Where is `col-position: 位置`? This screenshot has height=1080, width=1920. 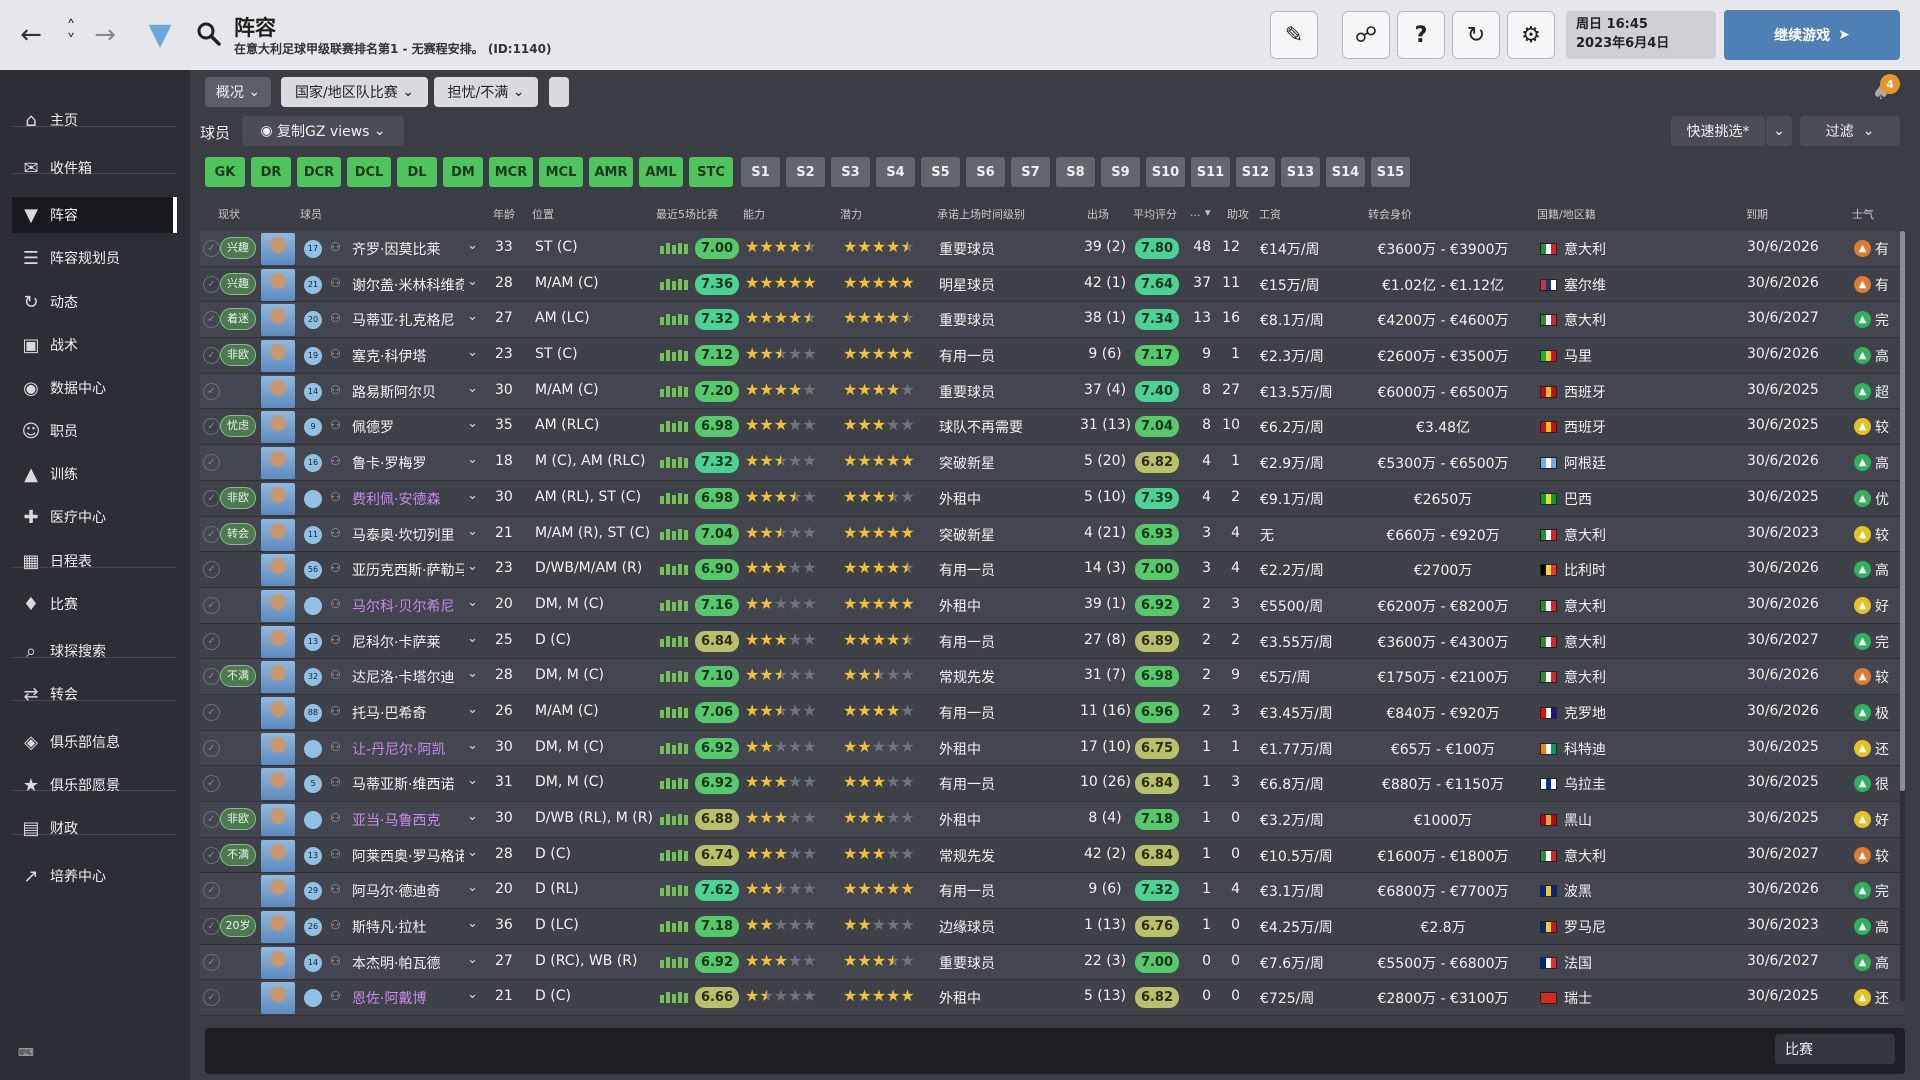
col-position: 位置 is located at coordinates (543, 214).